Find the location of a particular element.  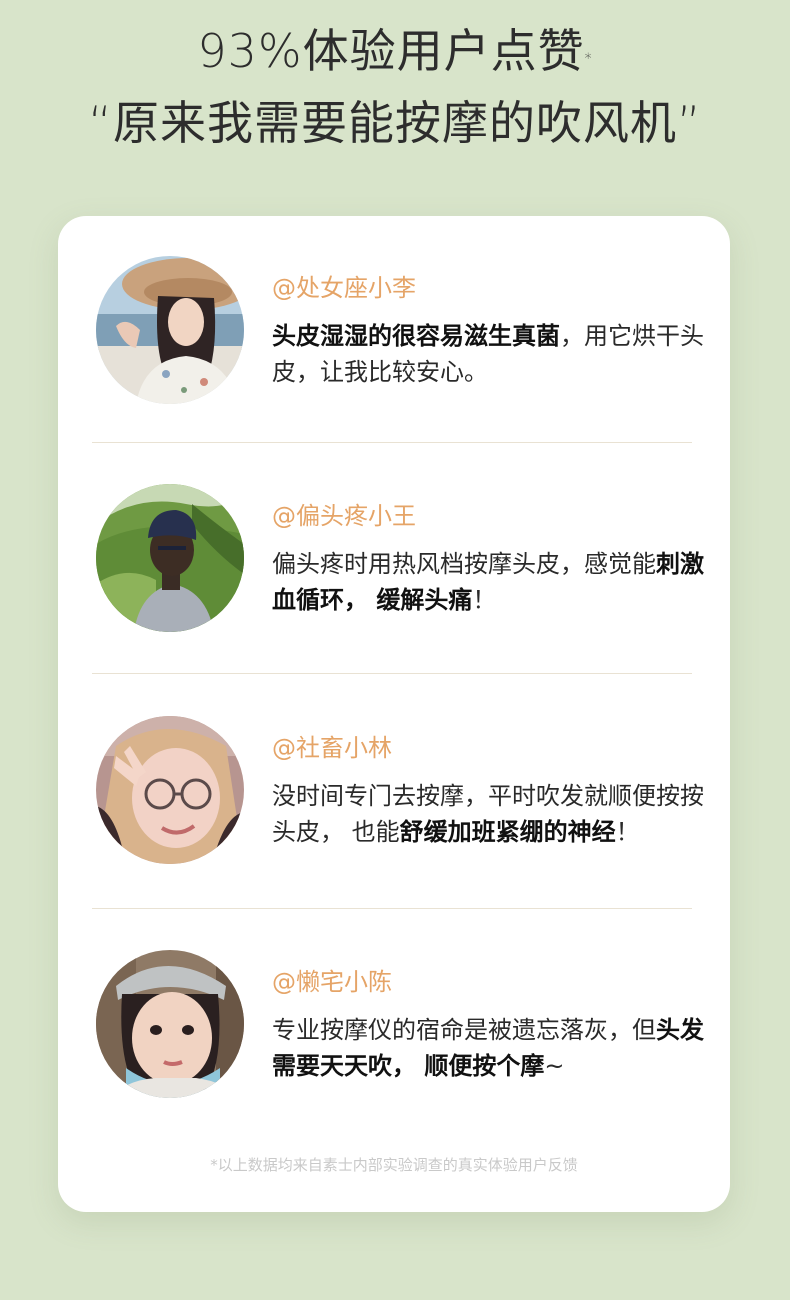

review-comment: 专业按摩仪的宿命是被遗忘落灰，但头发需要天天吹， 顺便按个摩~ is located at coordinates (492, 1048).